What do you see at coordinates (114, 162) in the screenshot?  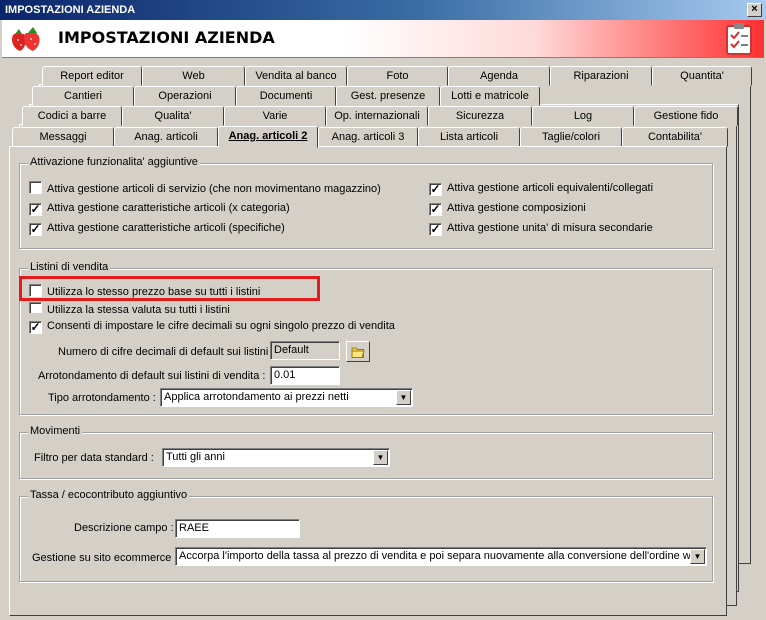 I see `group-legend: Attivazione funzionalita' aggiuntive` at bounding box center [114, 162].